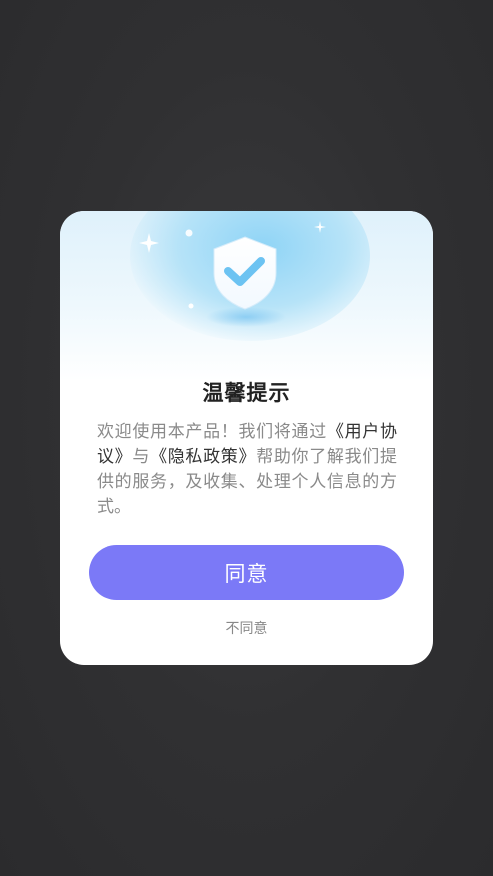 This screenshot has width=493, height=876. Describe the element at coordinates (246, 628) in the screenshot. I see `disagree-button: 不同意` at that location.